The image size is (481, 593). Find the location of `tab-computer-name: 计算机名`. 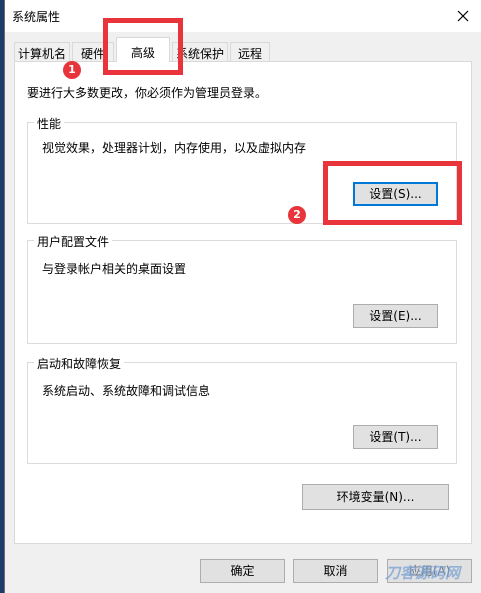

tab-computer-name: 计算机名 is located at coordinates (42, 51).